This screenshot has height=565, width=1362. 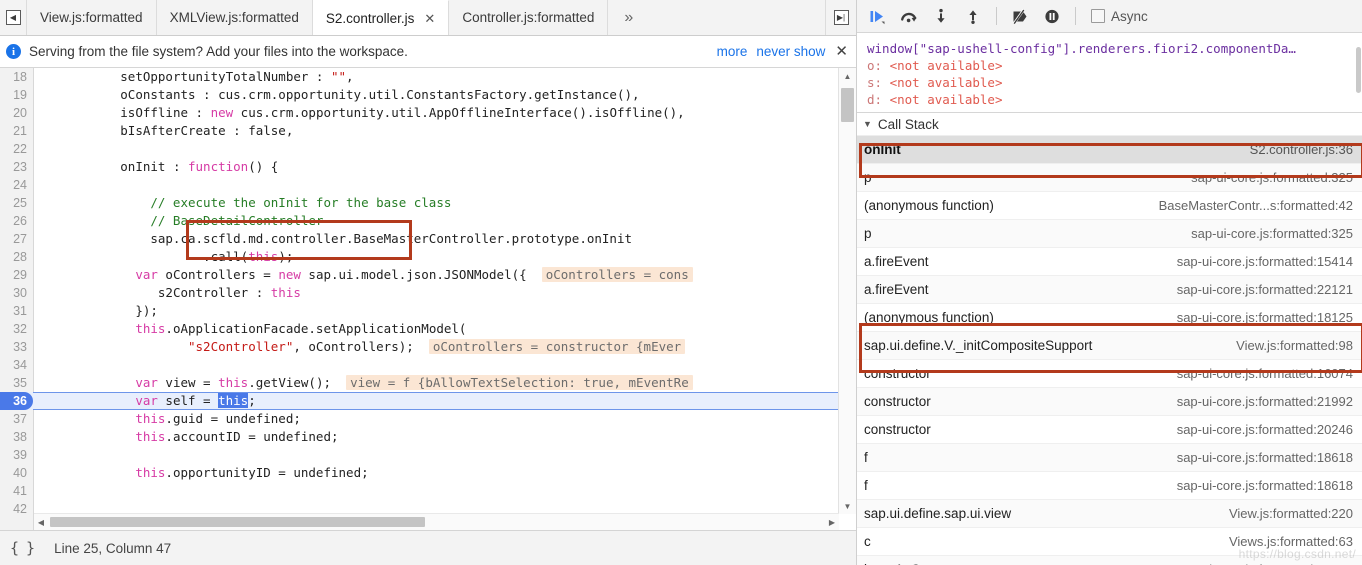 What do you see at coordinates (1109, 150) in the screenshot?
I see `call-stack-row: onInit S2.controller.js:36` at bounding box center [1109, 150].